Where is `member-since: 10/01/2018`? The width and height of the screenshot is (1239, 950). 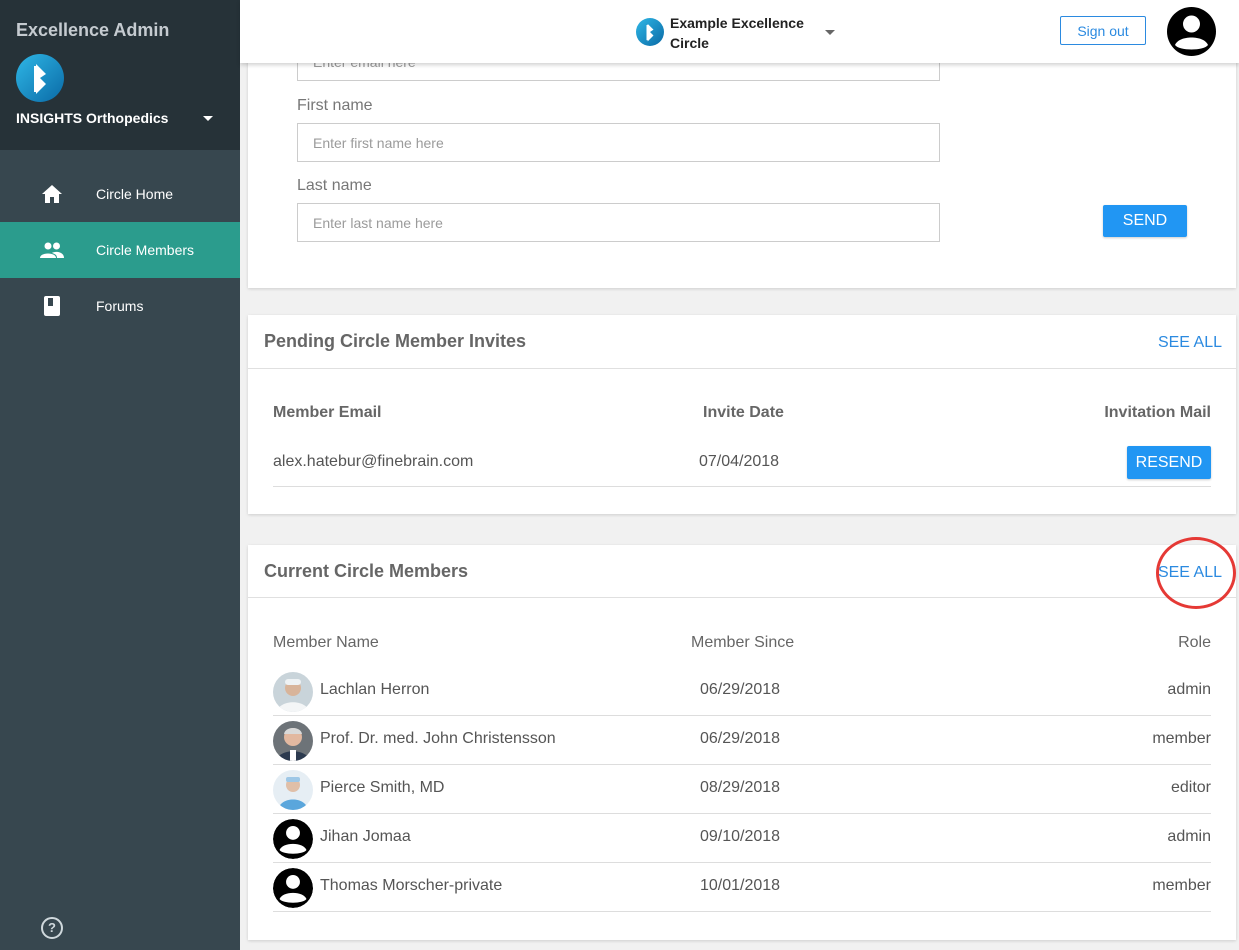
member-since: 10/01/2018 is located at coordinates (740, 885).